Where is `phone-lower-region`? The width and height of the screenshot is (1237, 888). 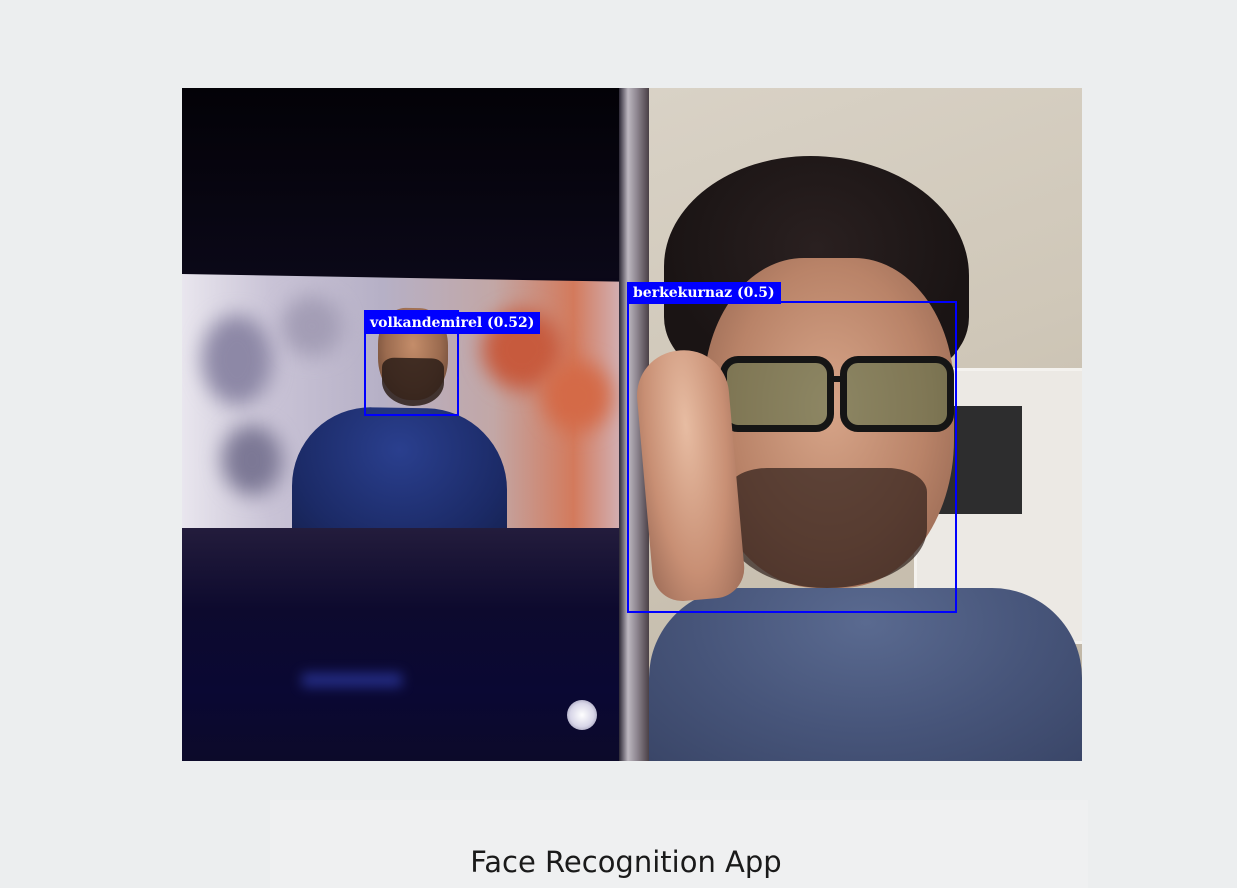
phone-lower-region is located at coordinates (404, 644).